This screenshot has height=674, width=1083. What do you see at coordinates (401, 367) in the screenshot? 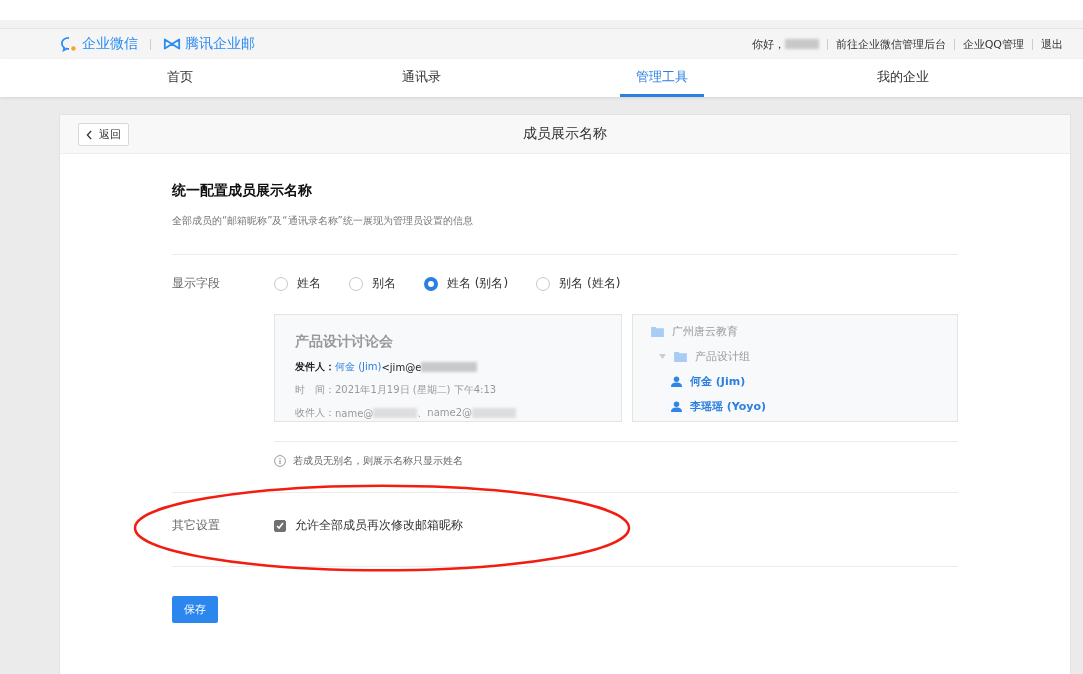
I see `sender-email: <jim@e` at bounding box center [401, 367].